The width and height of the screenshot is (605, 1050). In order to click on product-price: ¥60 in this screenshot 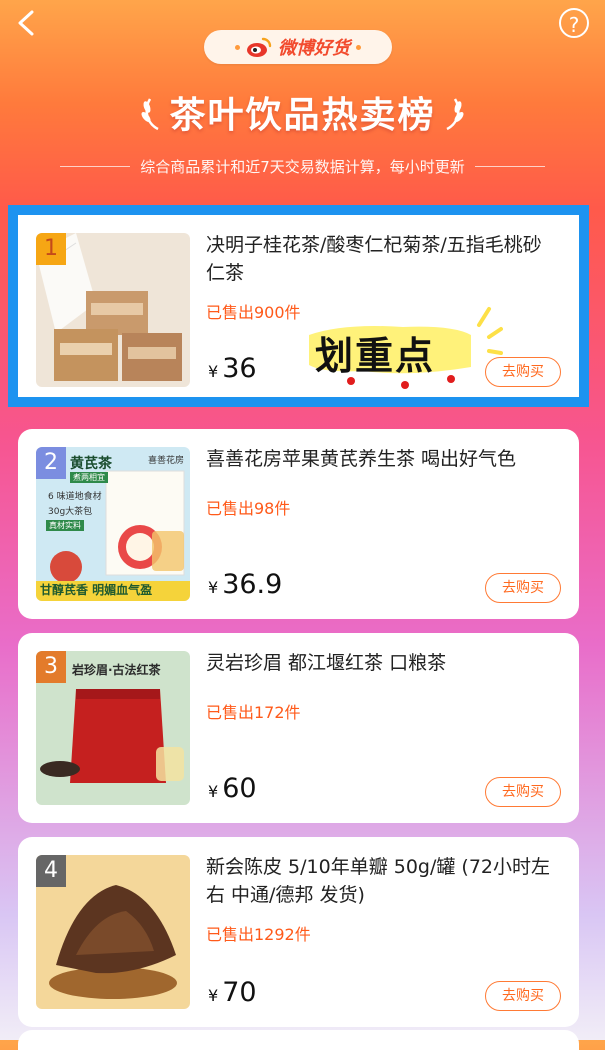, I will do `click(232, 788)`.